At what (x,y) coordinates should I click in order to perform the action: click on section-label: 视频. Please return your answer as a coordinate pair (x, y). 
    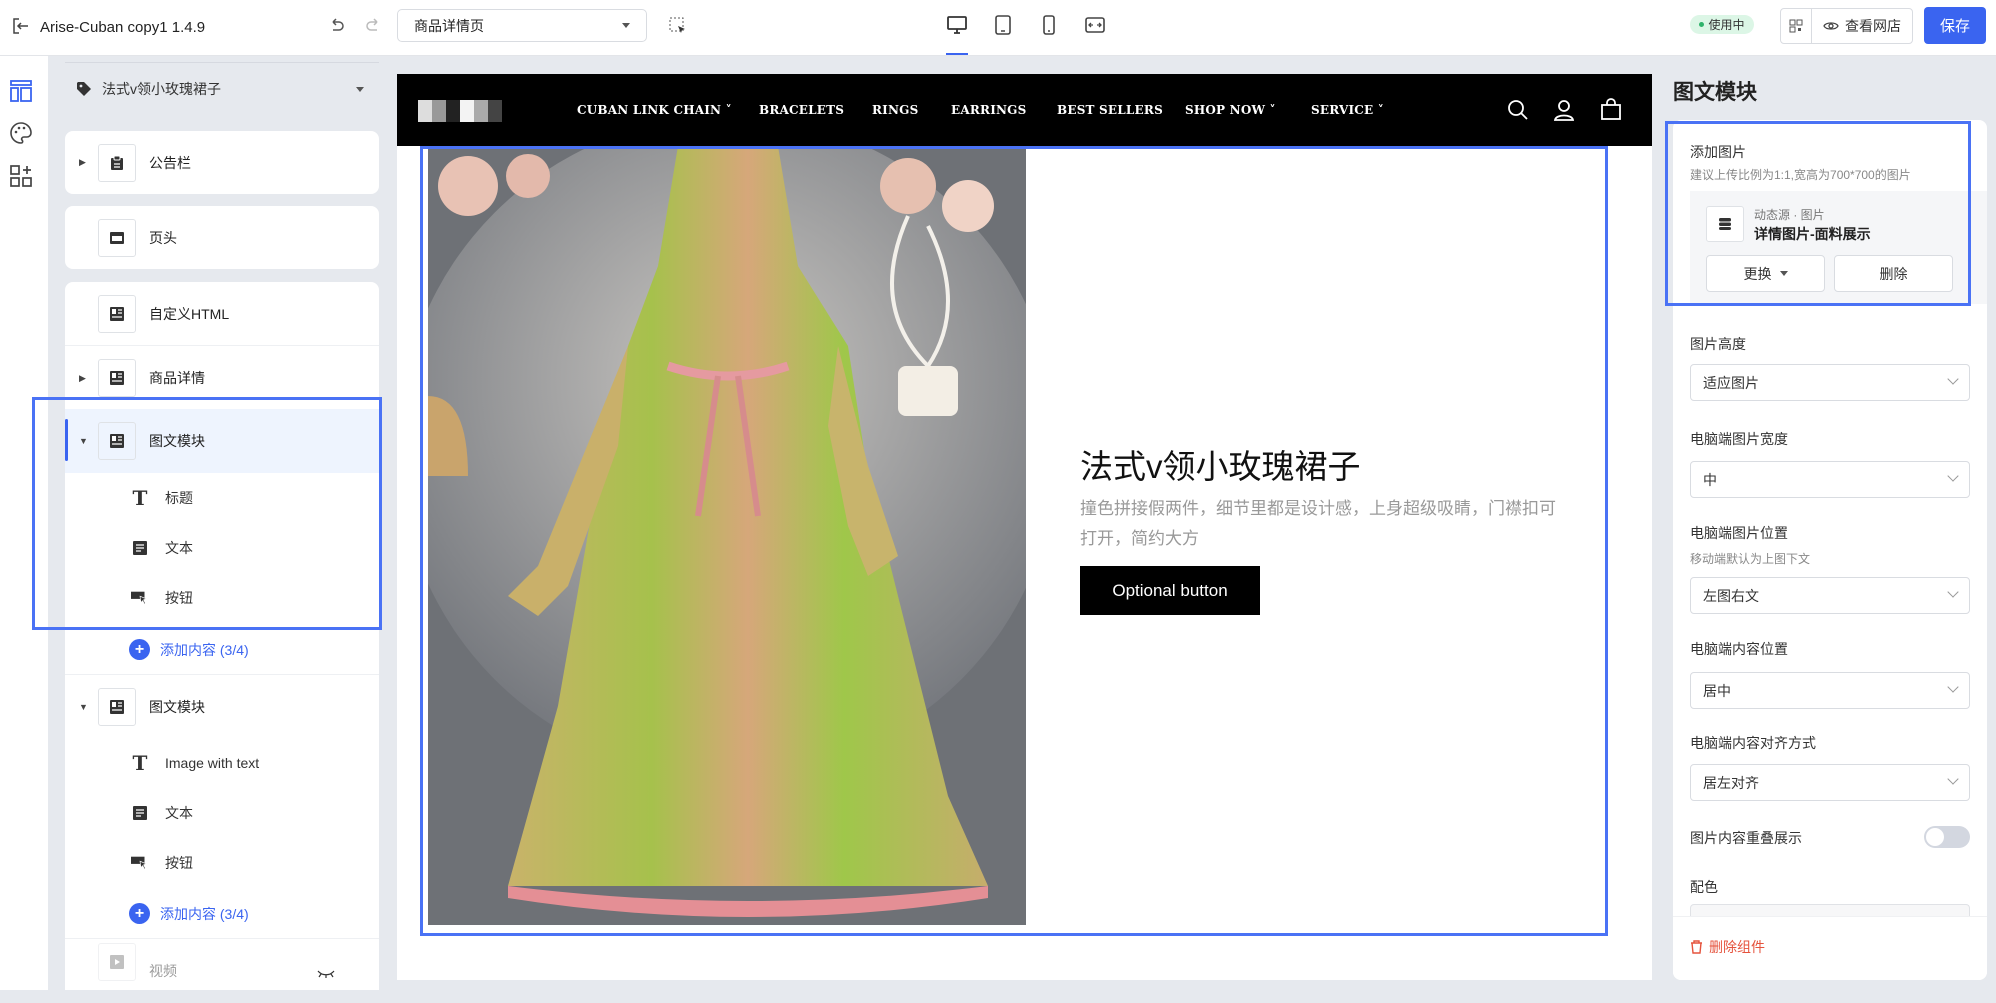
    Looking at the image, I should click on (163, 971).